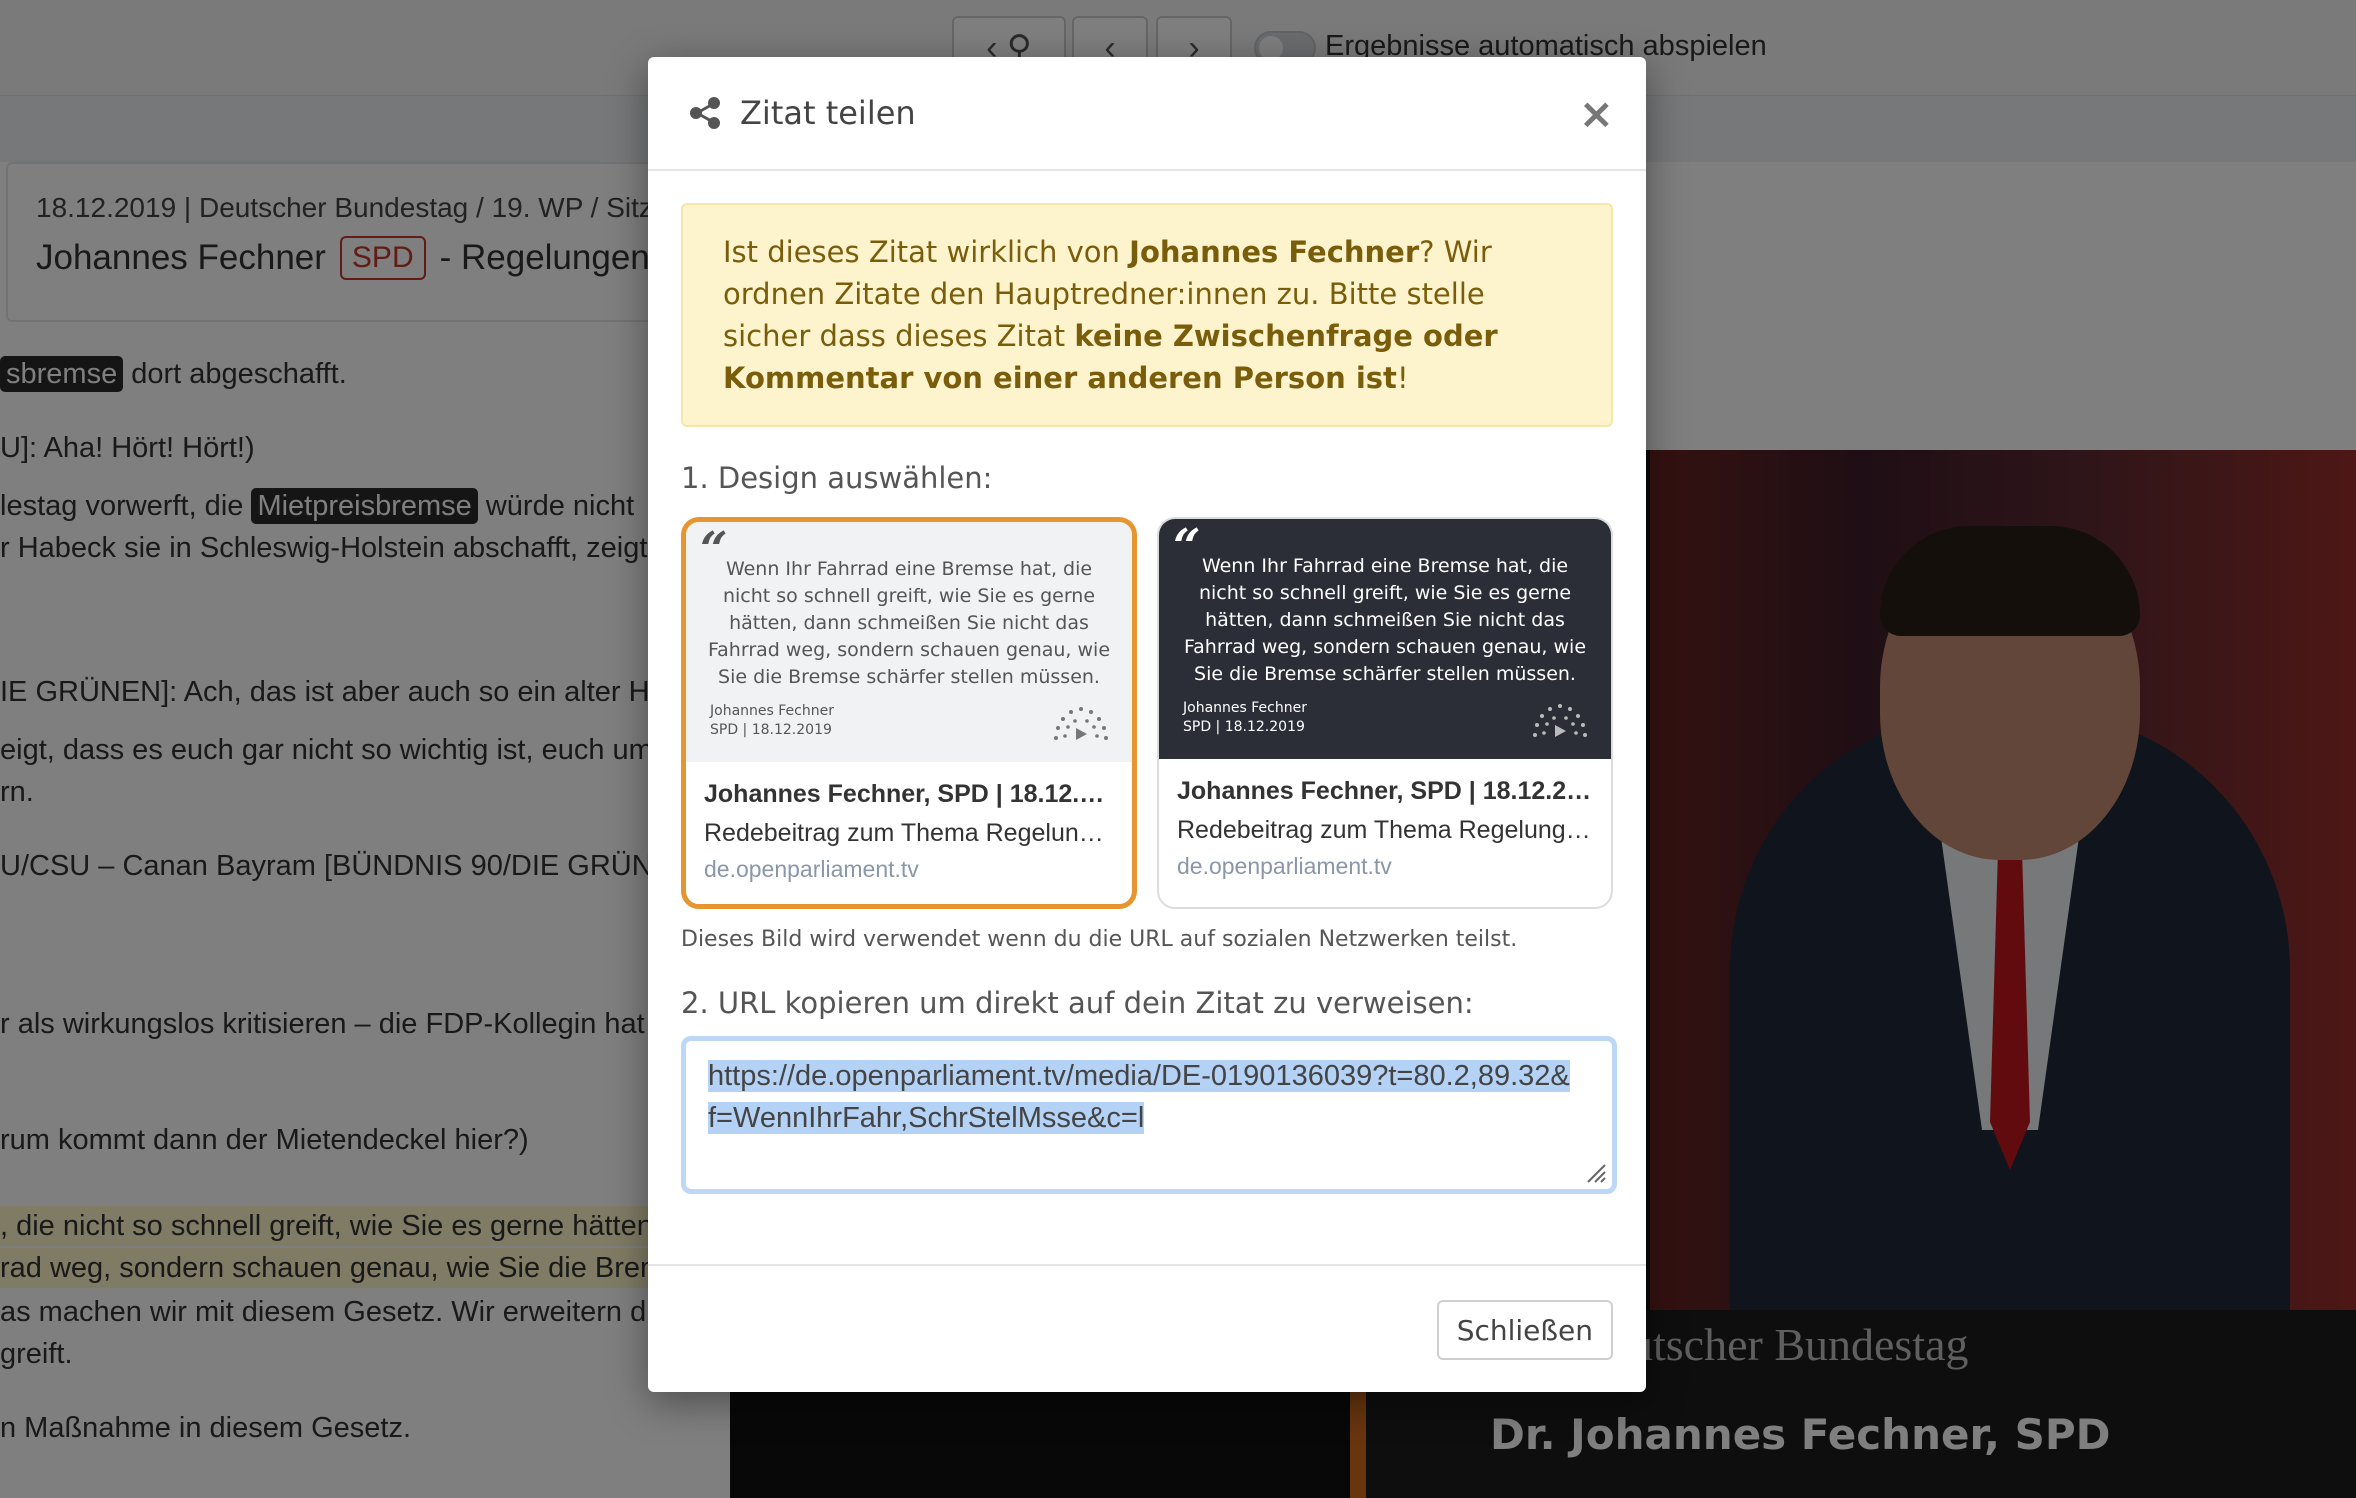 This screenshot has width=2356, height=1498. Describe the element at coordinates (837, 478) in the screenshot. I see `step1-label: 1. Design auswählen:` at that location.